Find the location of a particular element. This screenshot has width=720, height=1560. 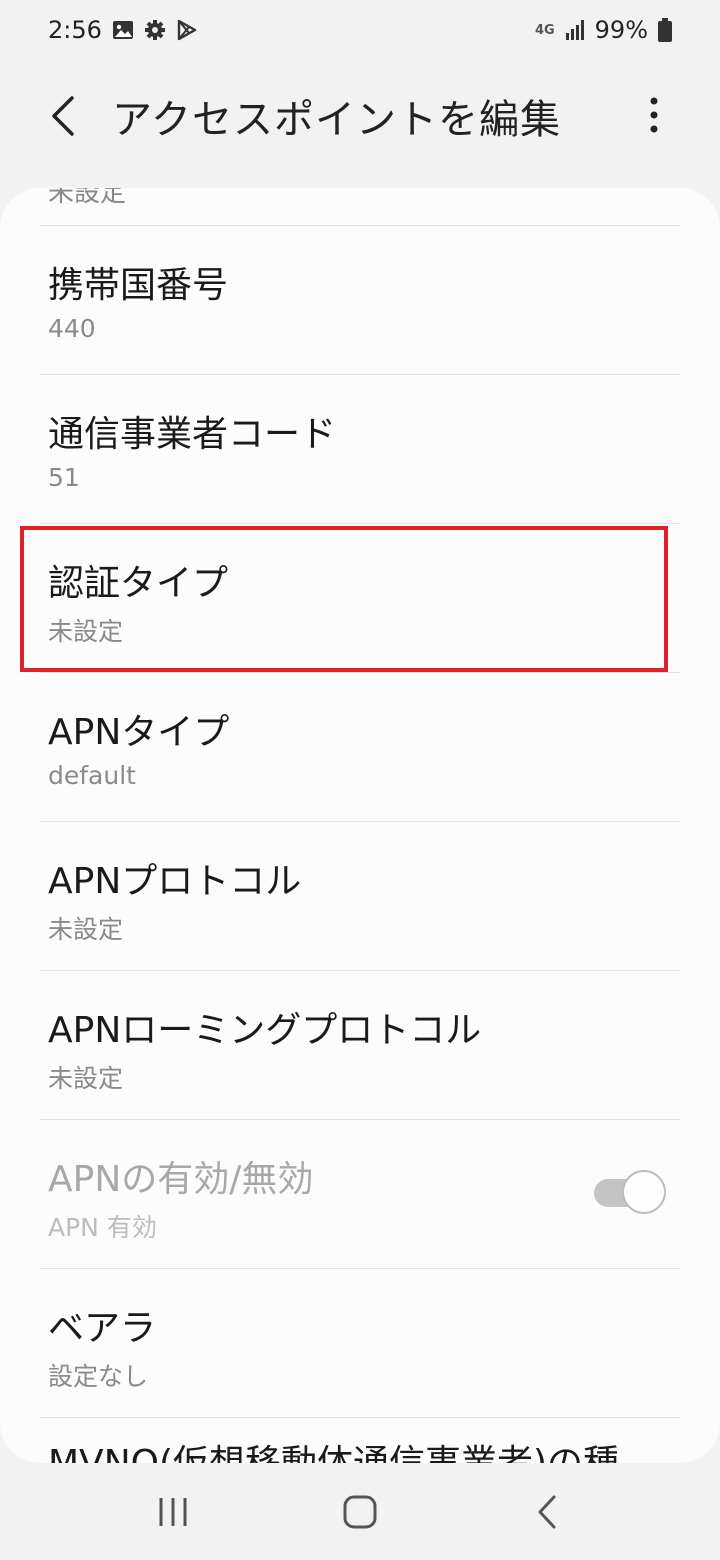

battery-icon is located at coordinates (665, 30).